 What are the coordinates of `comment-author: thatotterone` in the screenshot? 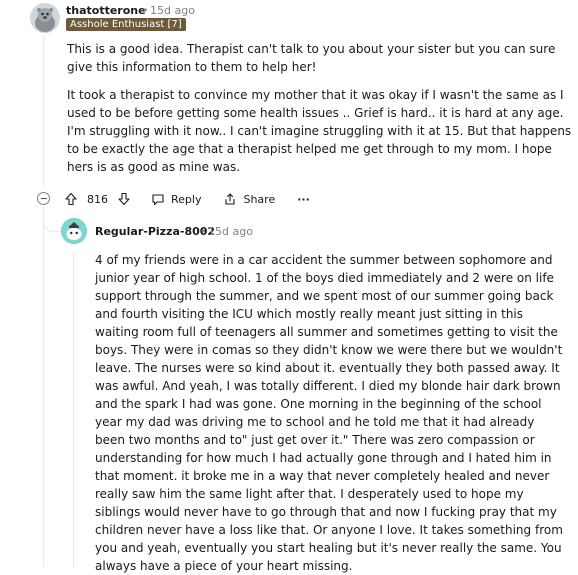 It's located at (106, 10).